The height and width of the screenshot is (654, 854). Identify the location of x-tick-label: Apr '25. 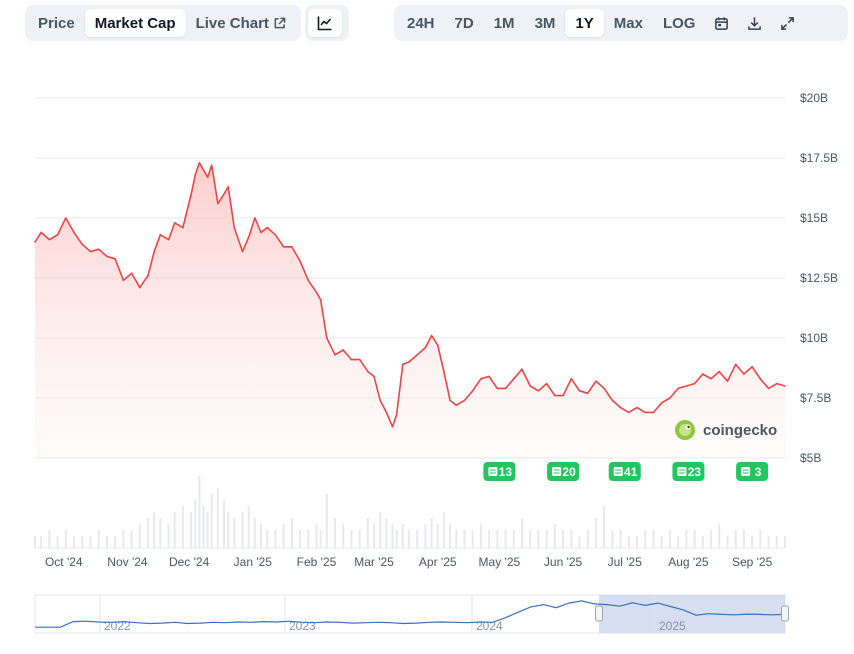
(438, 562).